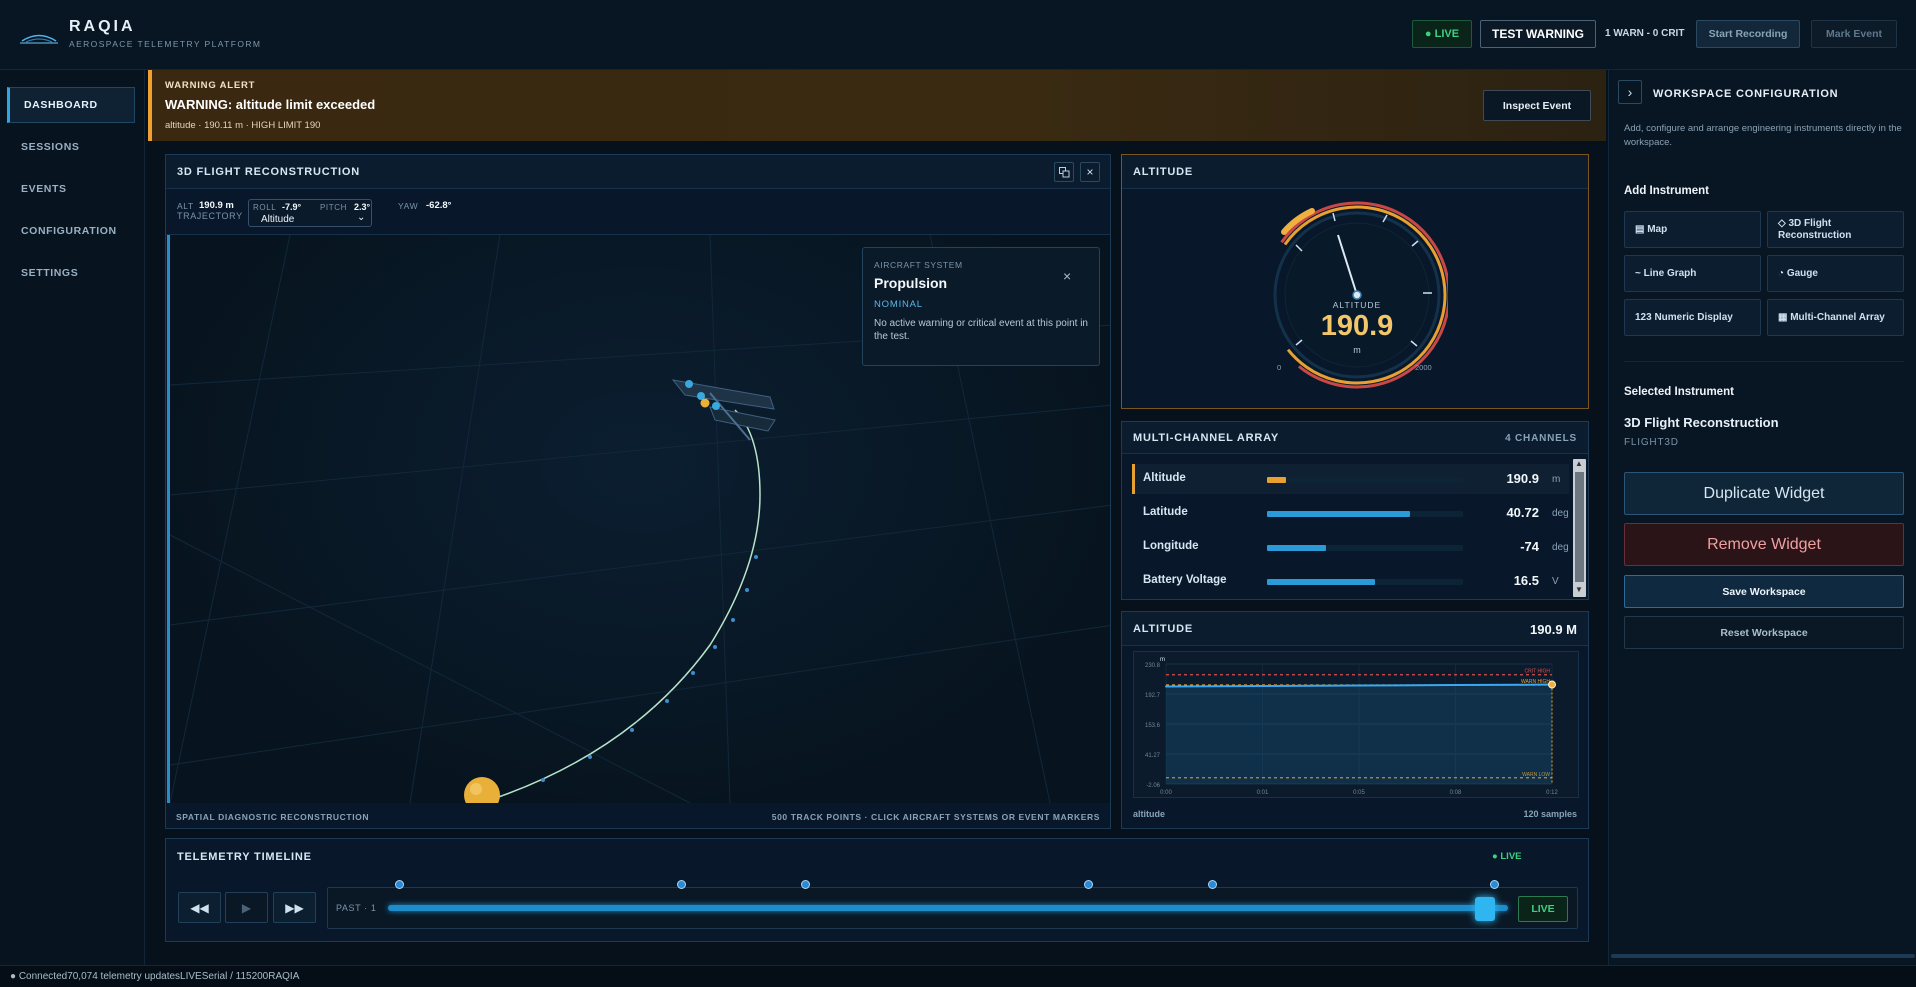 The image size is (1916, 987). What do you see at coordinates (356, 908) in the screenshot?
I see `timeline-past-label: PAST · 1` at bounding box center [356, 908].